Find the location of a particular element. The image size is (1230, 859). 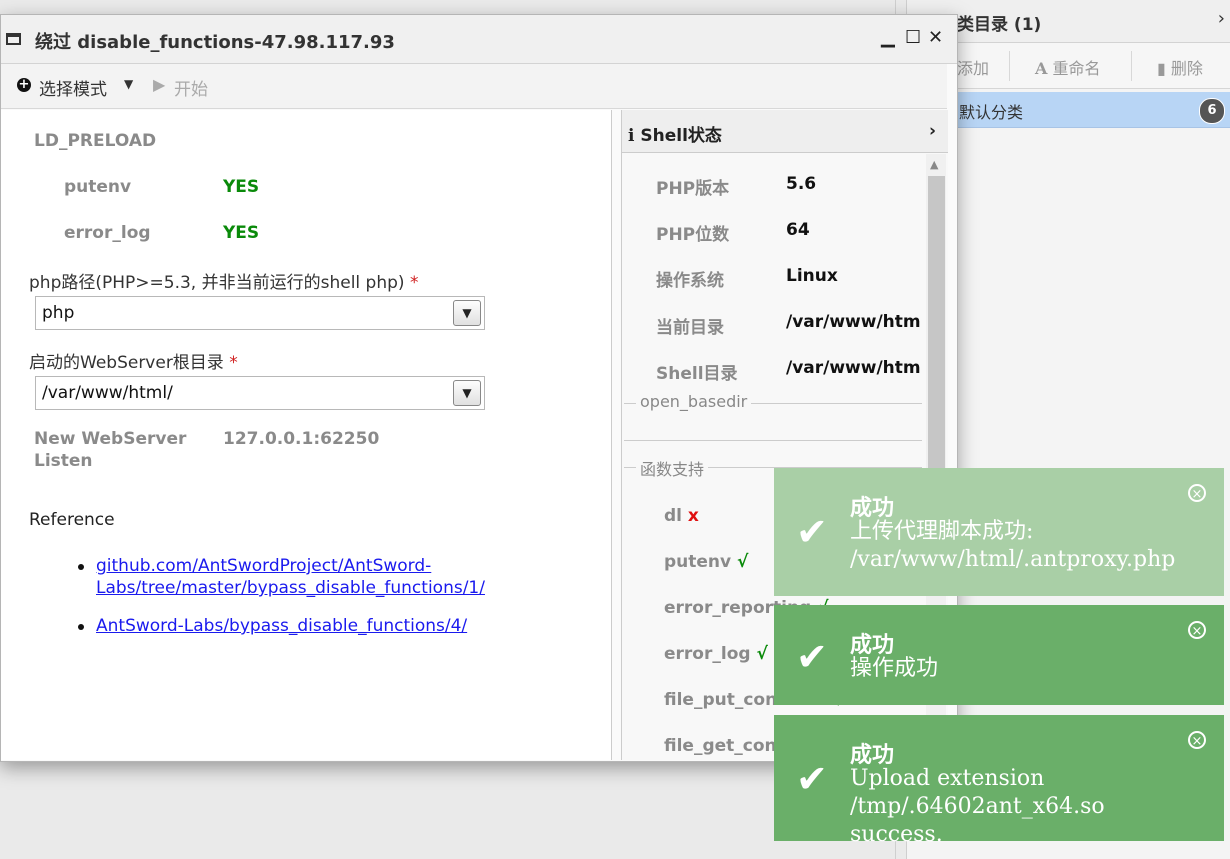

info-key: PHP版本 is located at coordinates (693, 189).